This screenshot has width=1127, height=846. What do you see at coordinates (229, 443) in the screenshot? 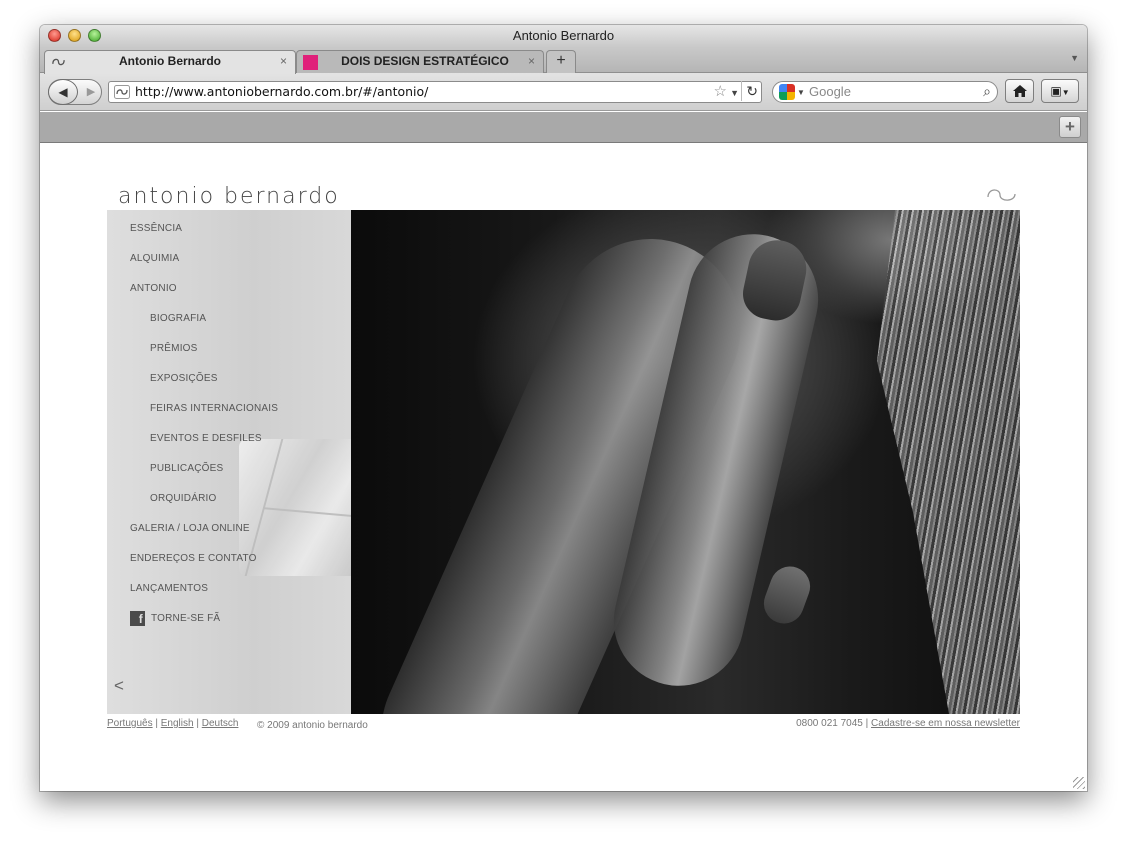
I see `menu-item-eventos-e-desfiles: EVENTOS E DESFILES` at bounding box center [229, 443].